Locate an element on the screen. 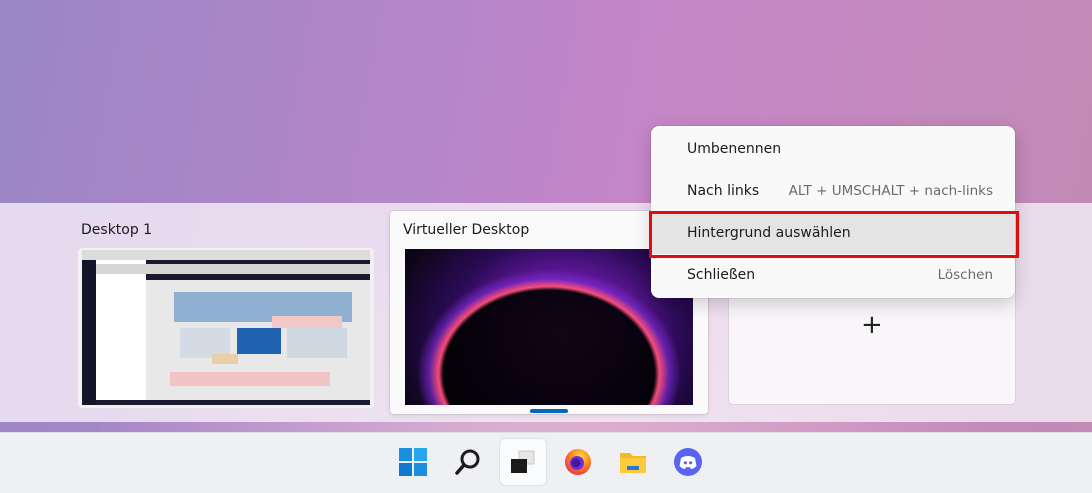  start-button is located at coordinates (413, 462).